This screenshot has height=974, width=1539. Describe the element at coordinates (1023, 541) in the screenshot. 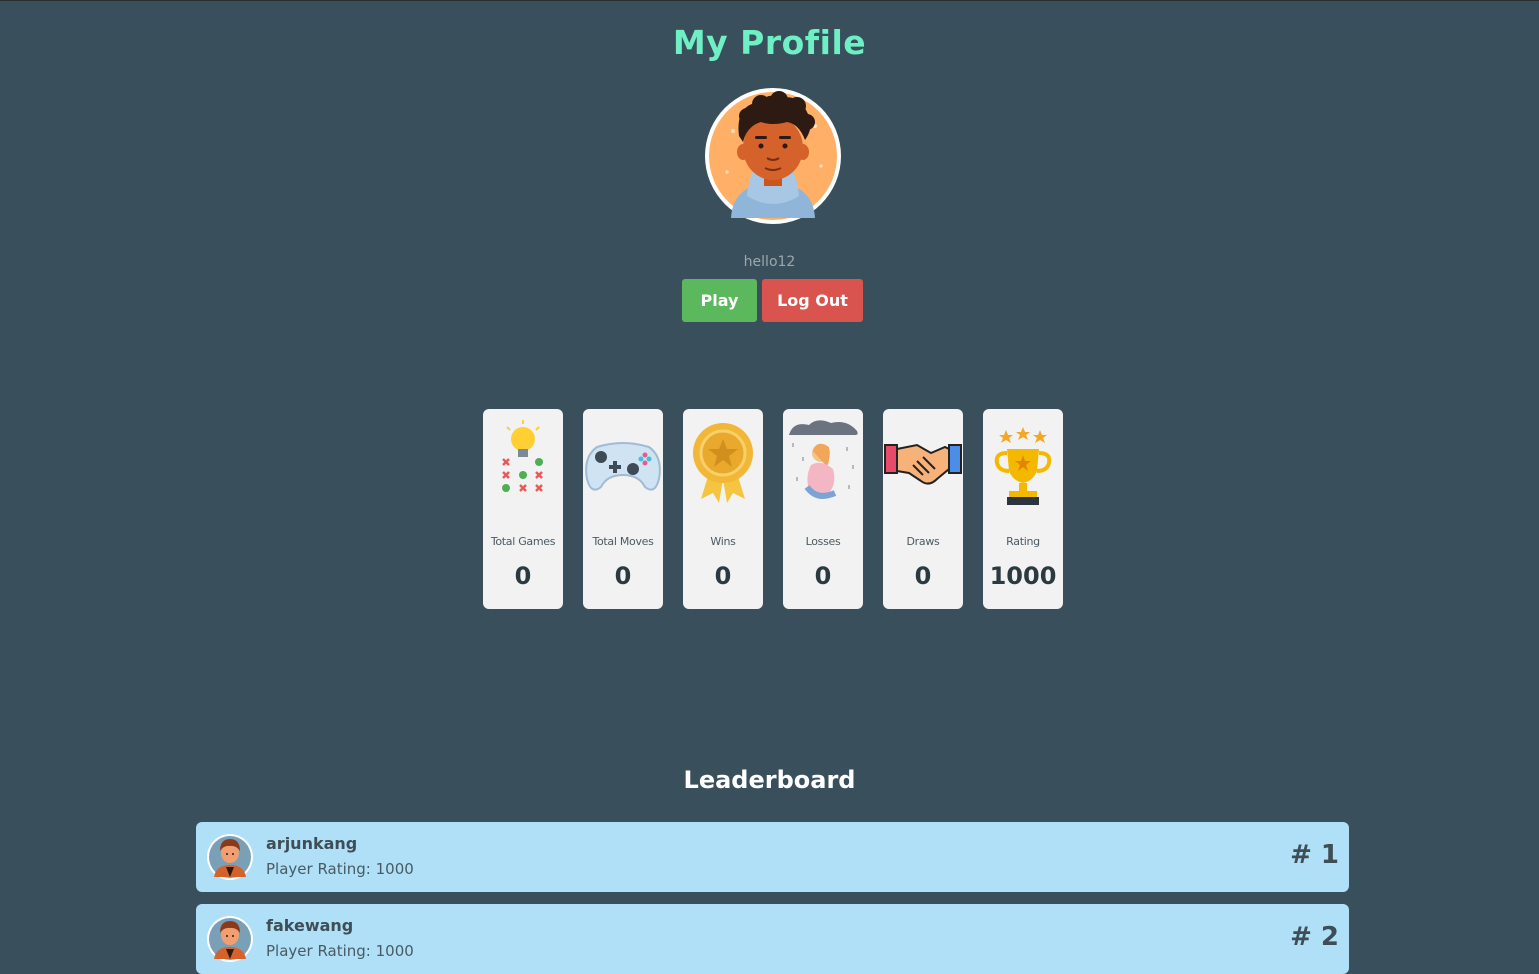

I see `stat-label: Rating` at that location.